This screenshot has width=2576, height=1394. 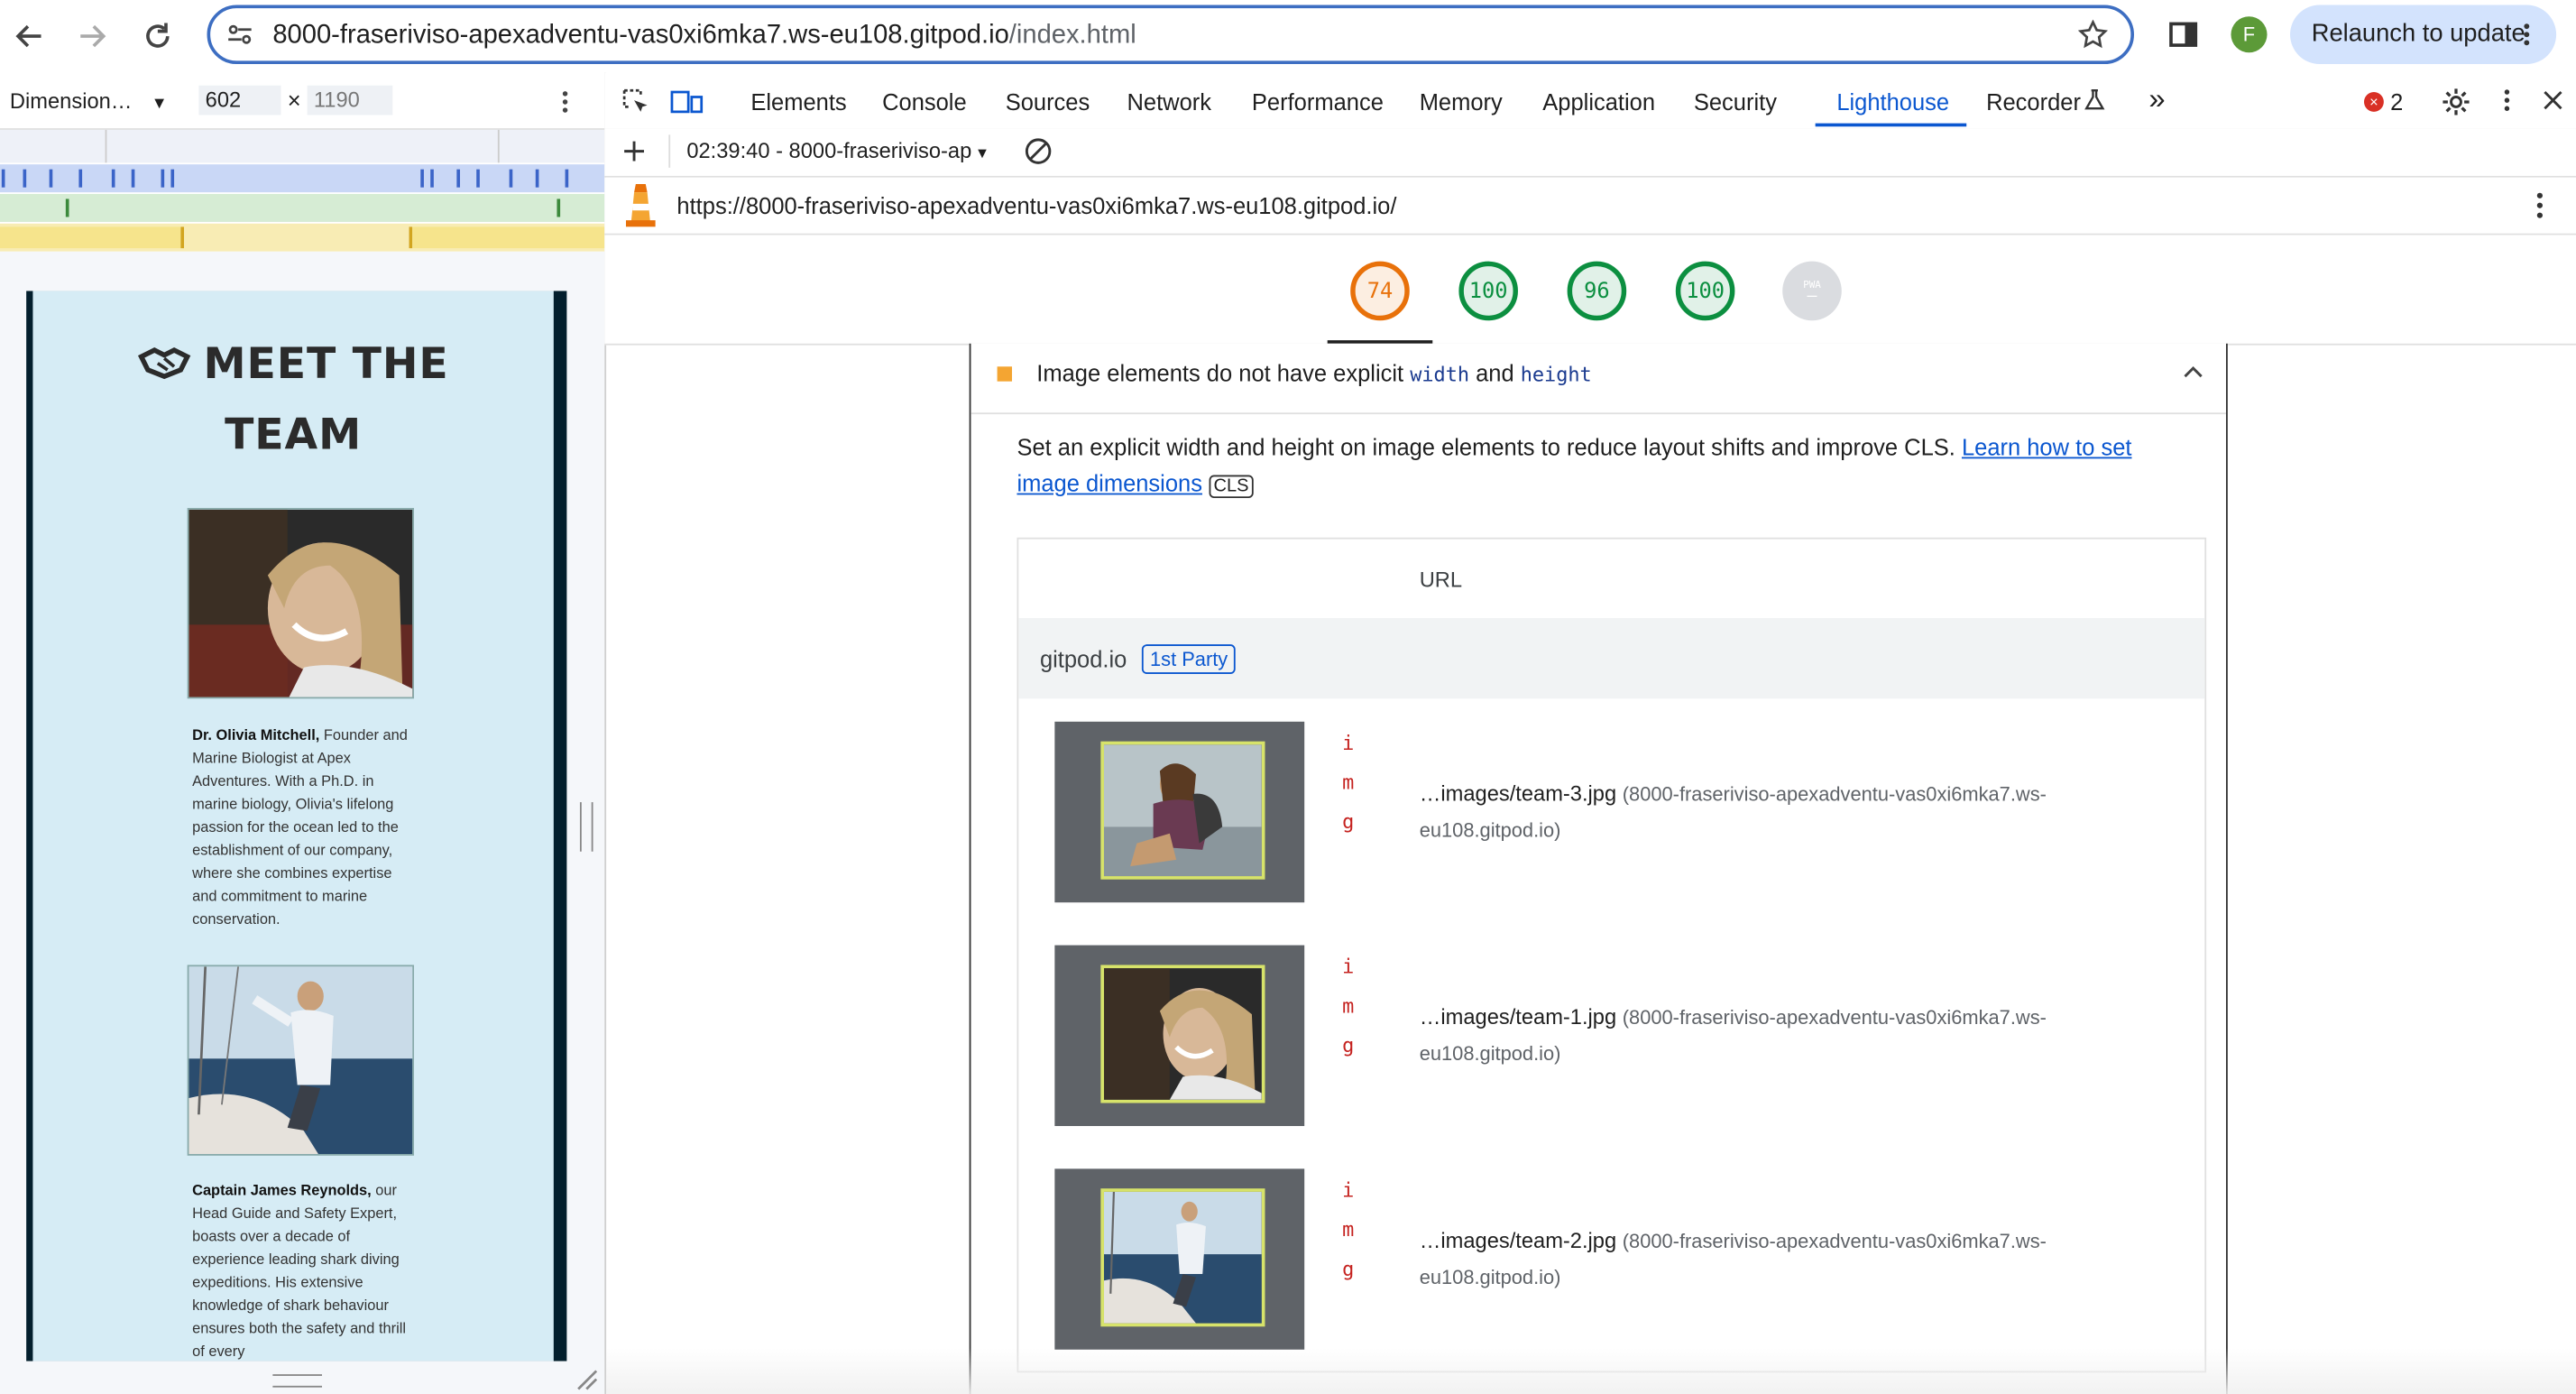 I want to click on media-query-min-max-bar, so click(x=302, y=208).